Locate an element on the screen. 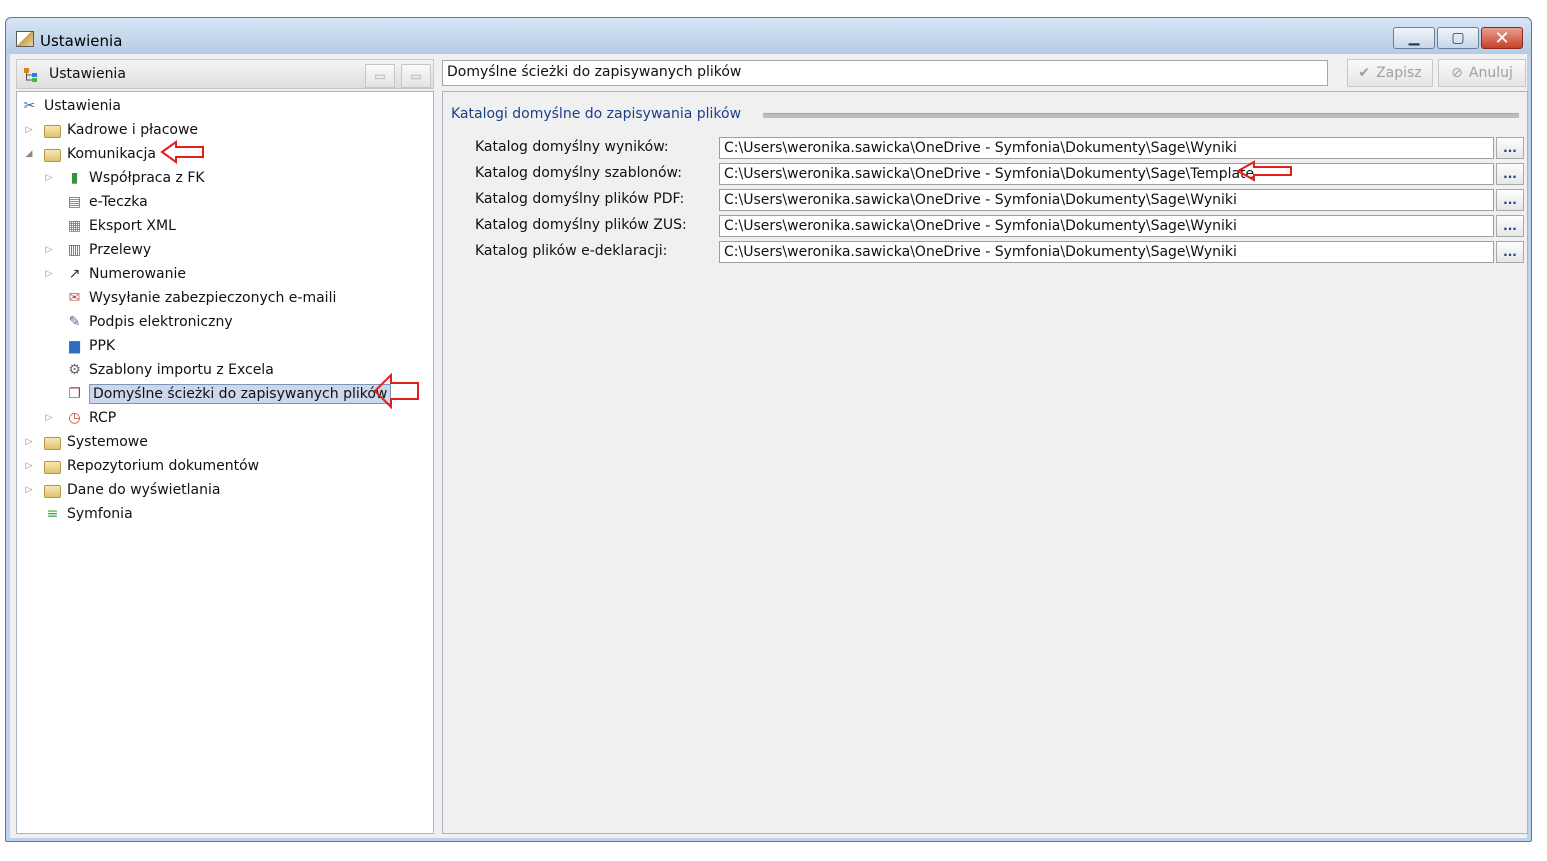  tree-item-label: Domyślne ścieżki do zapisywanych plików is located at coordinates (240, 394).